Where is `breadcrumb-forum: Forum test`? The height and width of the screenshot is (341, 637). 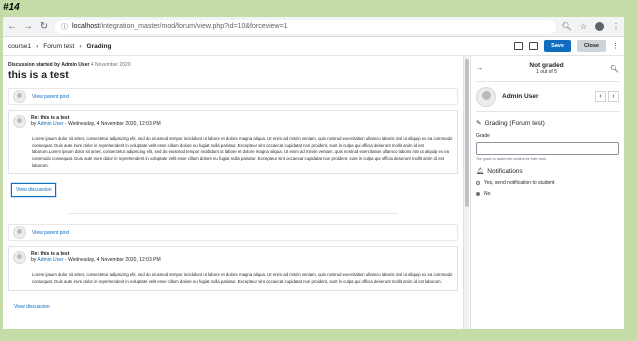
breadcrumb-forum: Forum test is located at coordinates (58, 46).